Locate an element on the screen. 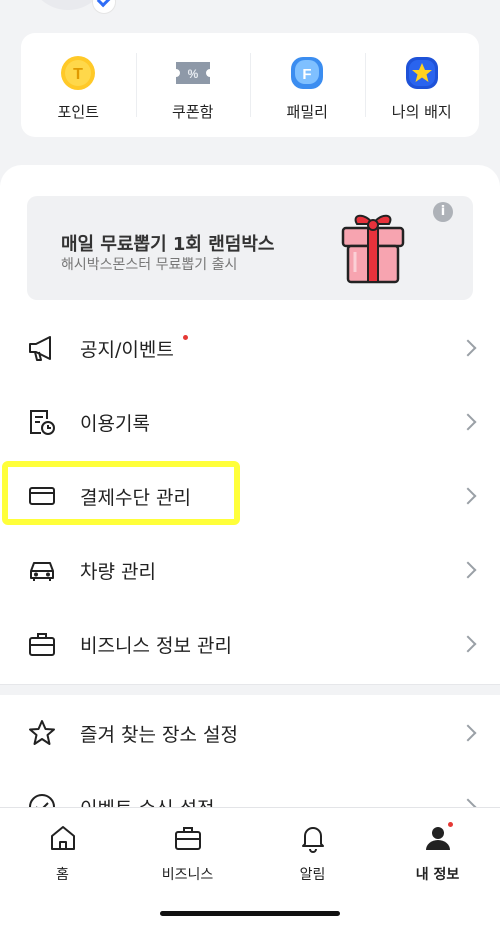 The image size is (500, 928). gift-box-icon is located at coordinates (373, 249).